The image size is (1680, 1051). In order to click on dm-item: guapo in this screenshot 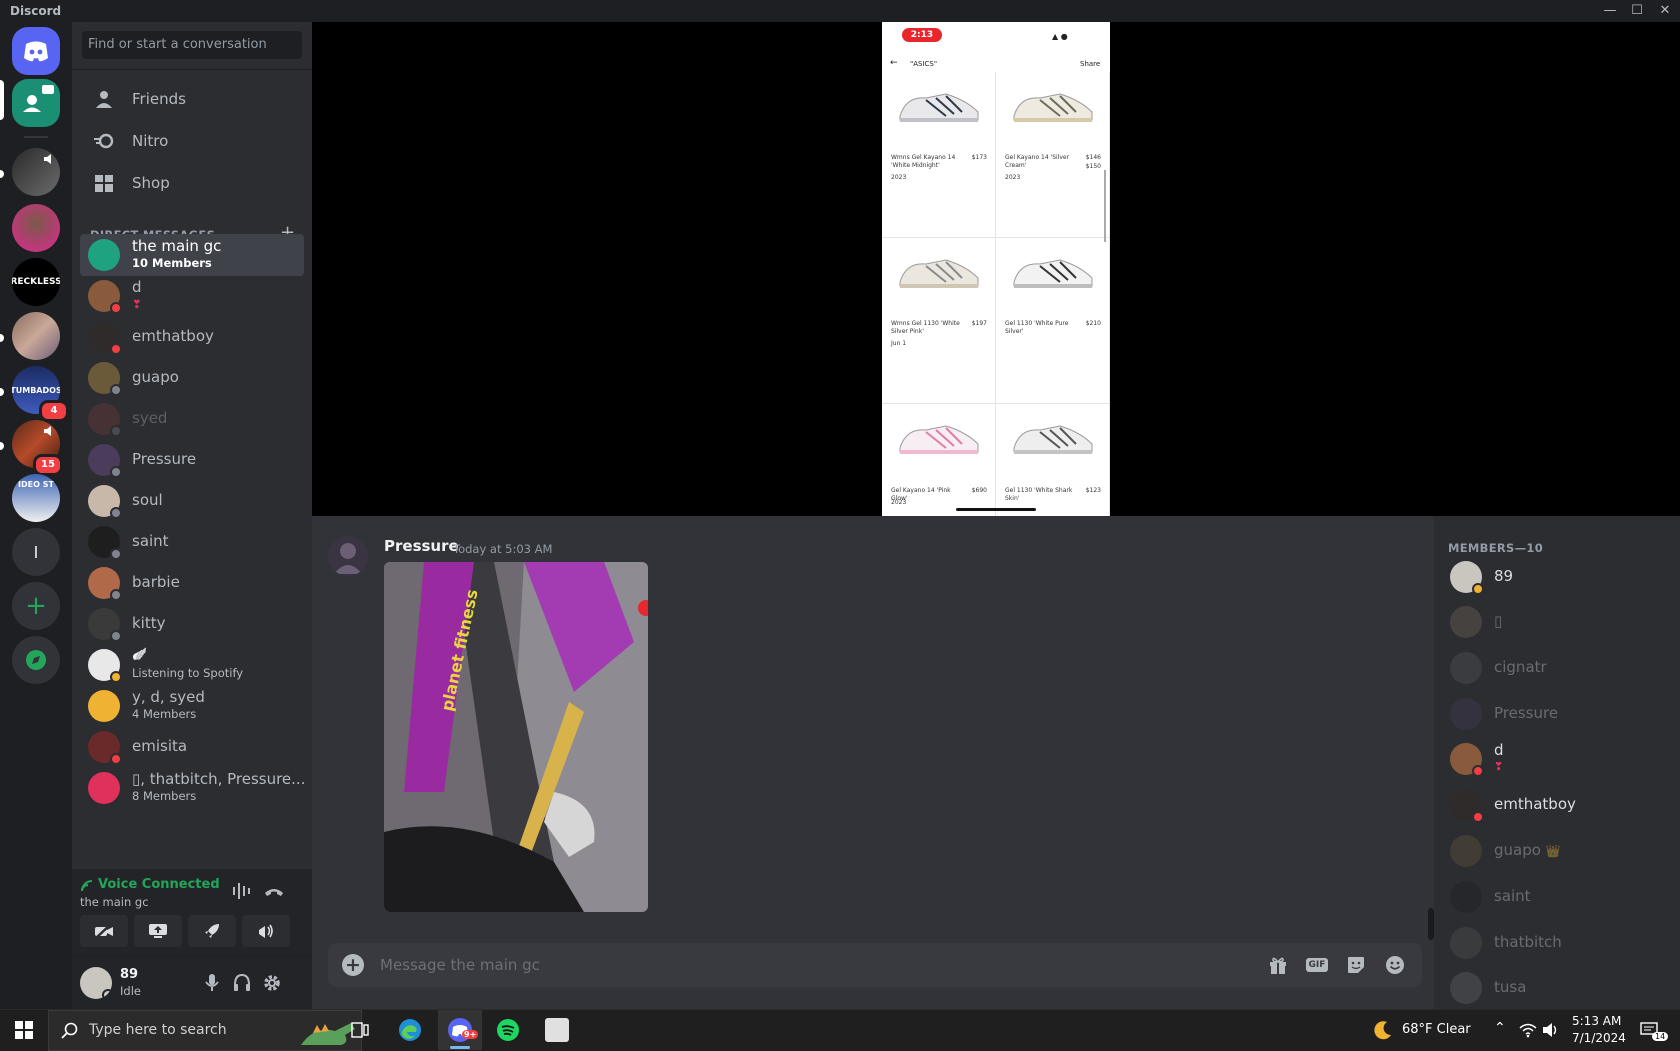, I will do `click(192, 378)`.